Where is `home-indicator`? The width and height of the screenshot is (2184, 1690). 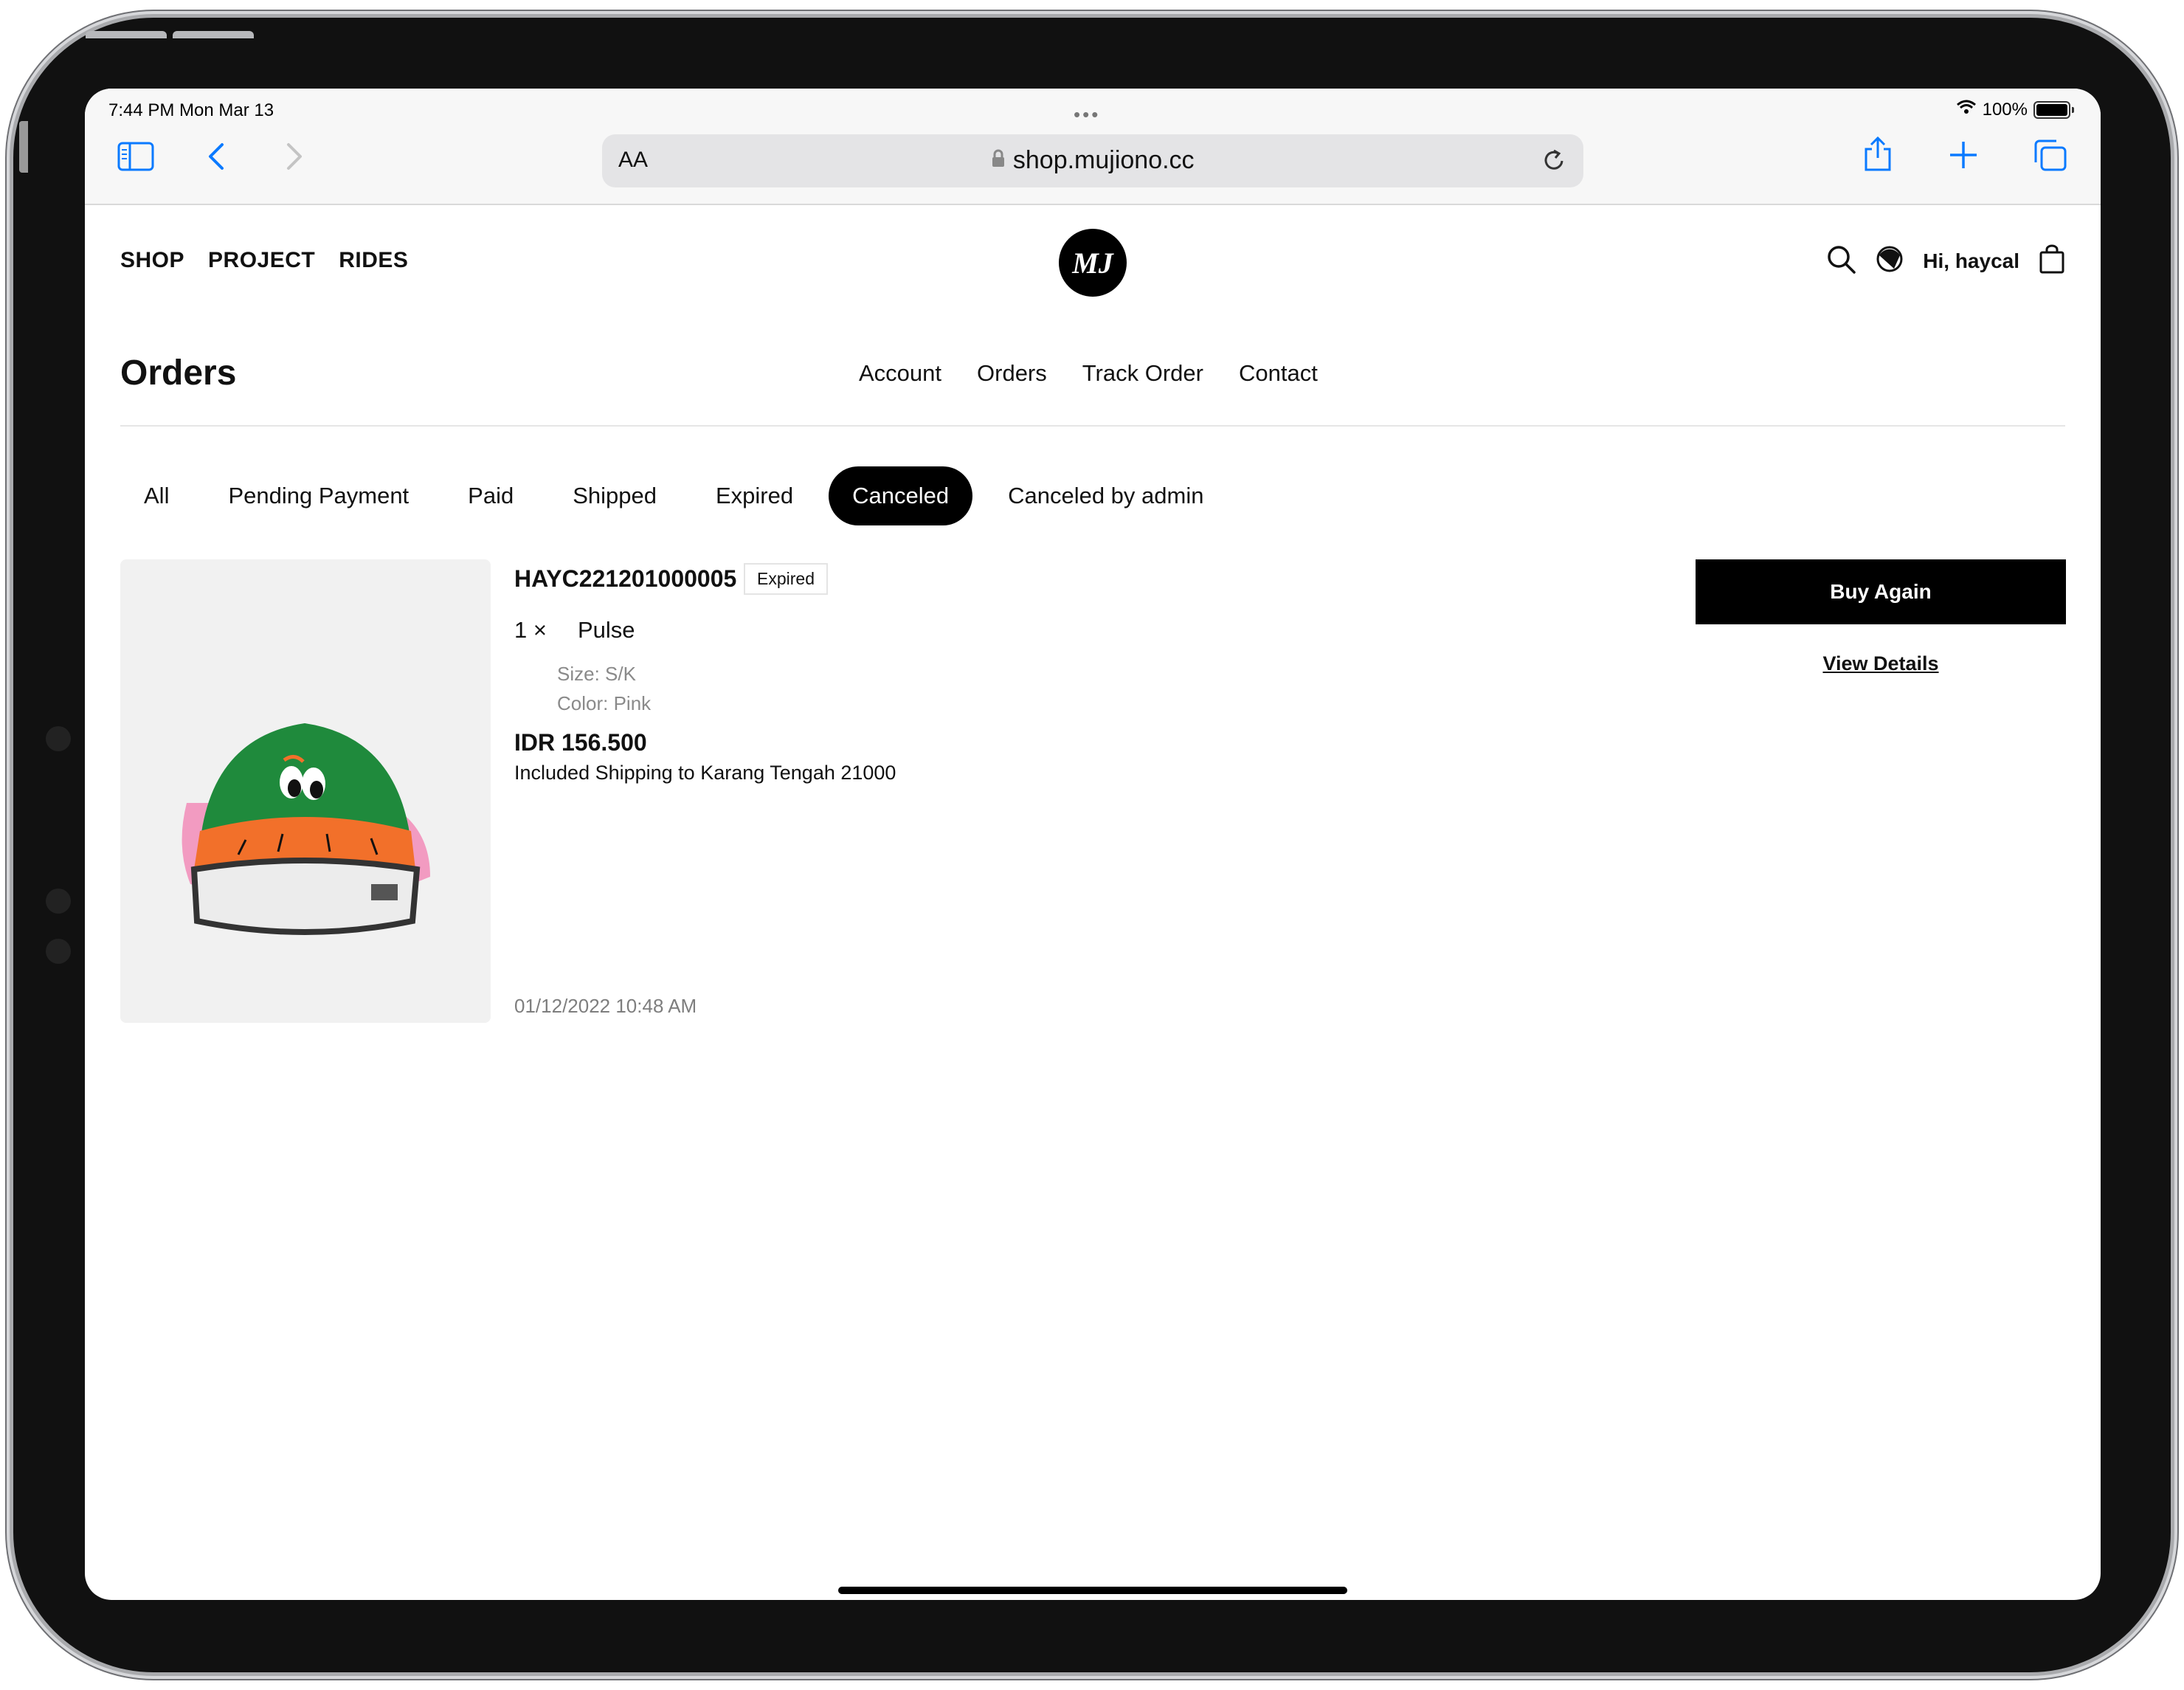 home-indicator is located at coordinates (1093, 1590).